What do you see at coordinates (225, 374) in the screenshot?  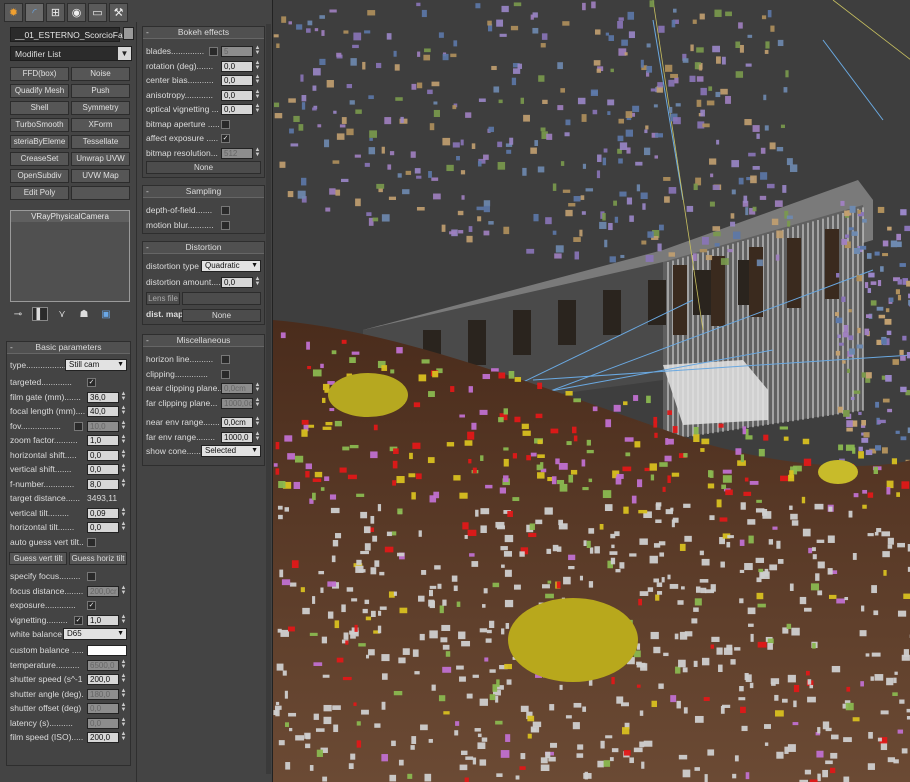 I see `clipping-checkbox` at bounding box center [225, 374].